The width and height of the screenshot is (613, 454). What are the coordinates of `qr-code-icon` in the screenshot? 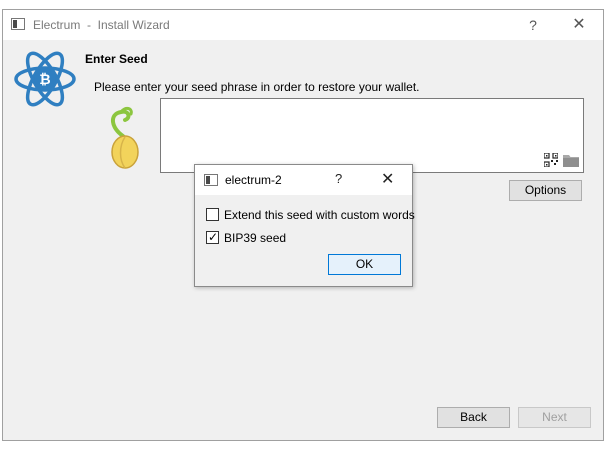 It's located at (551, 160).